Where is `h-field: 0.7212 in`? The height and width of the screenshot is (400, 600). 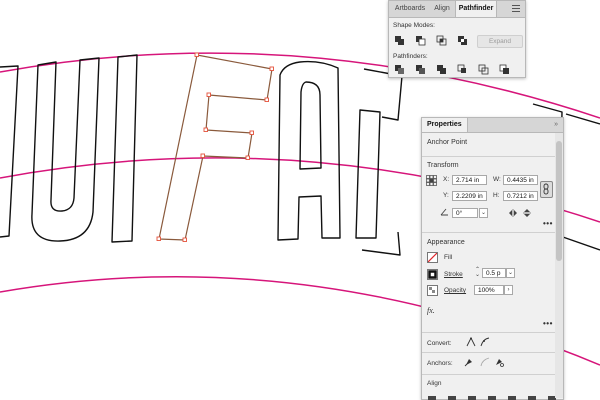
h-field: 0.7212 in is located at coordinates (520, 196).